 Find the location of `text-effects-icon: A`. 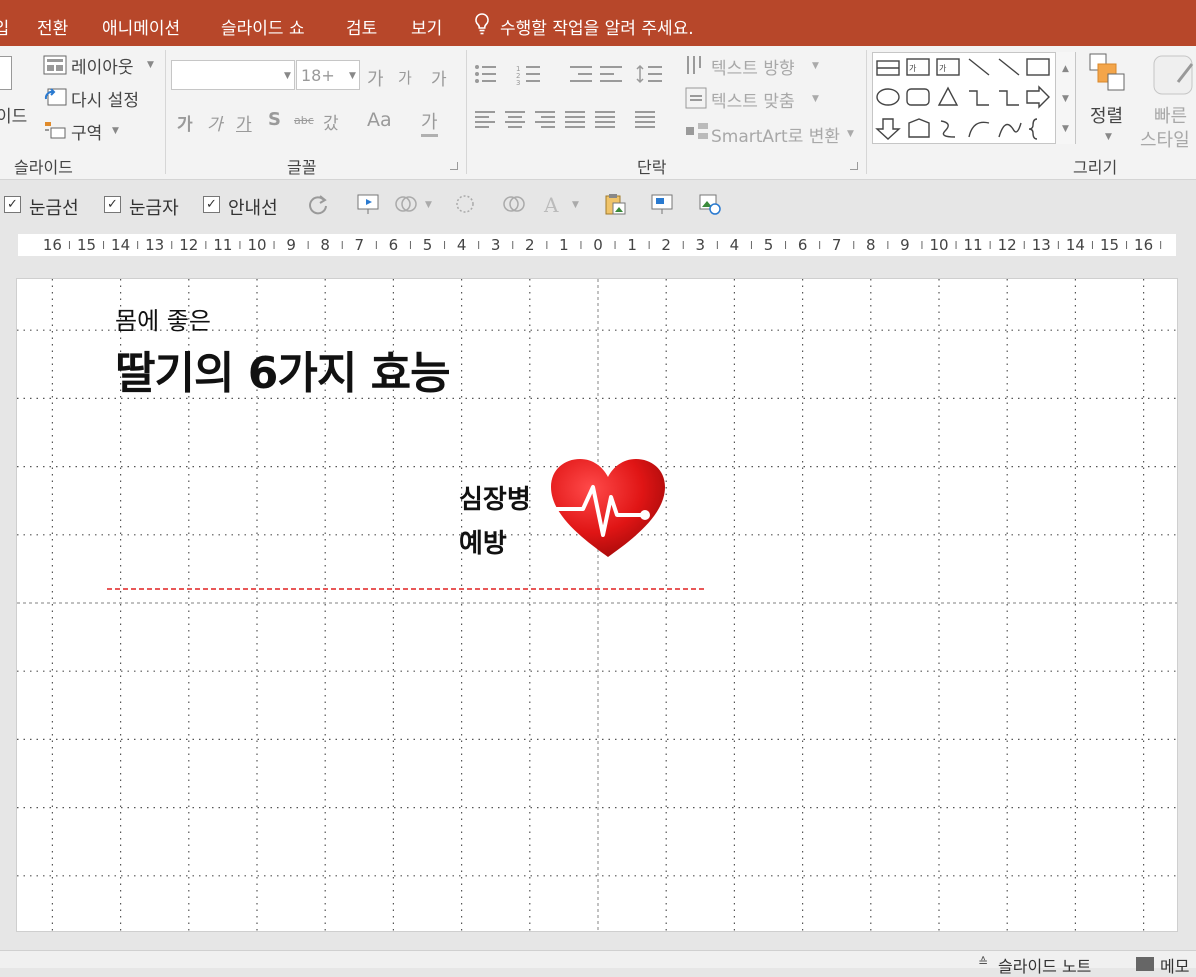

text-effects-icon: A is located at coordinates (553, 204).